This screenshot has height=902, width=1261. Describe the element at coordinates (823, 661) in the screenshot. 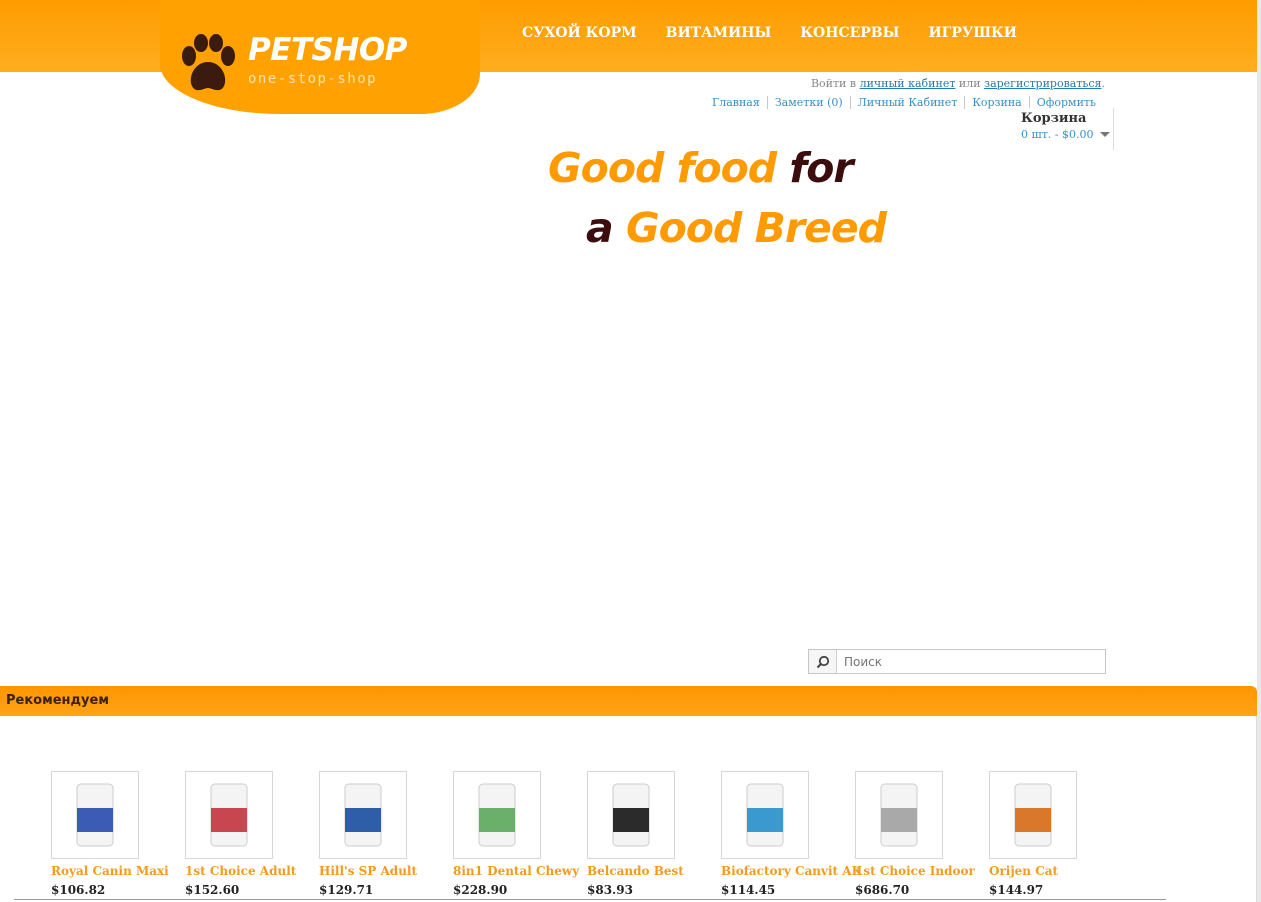

I see `search-icon` at that location.